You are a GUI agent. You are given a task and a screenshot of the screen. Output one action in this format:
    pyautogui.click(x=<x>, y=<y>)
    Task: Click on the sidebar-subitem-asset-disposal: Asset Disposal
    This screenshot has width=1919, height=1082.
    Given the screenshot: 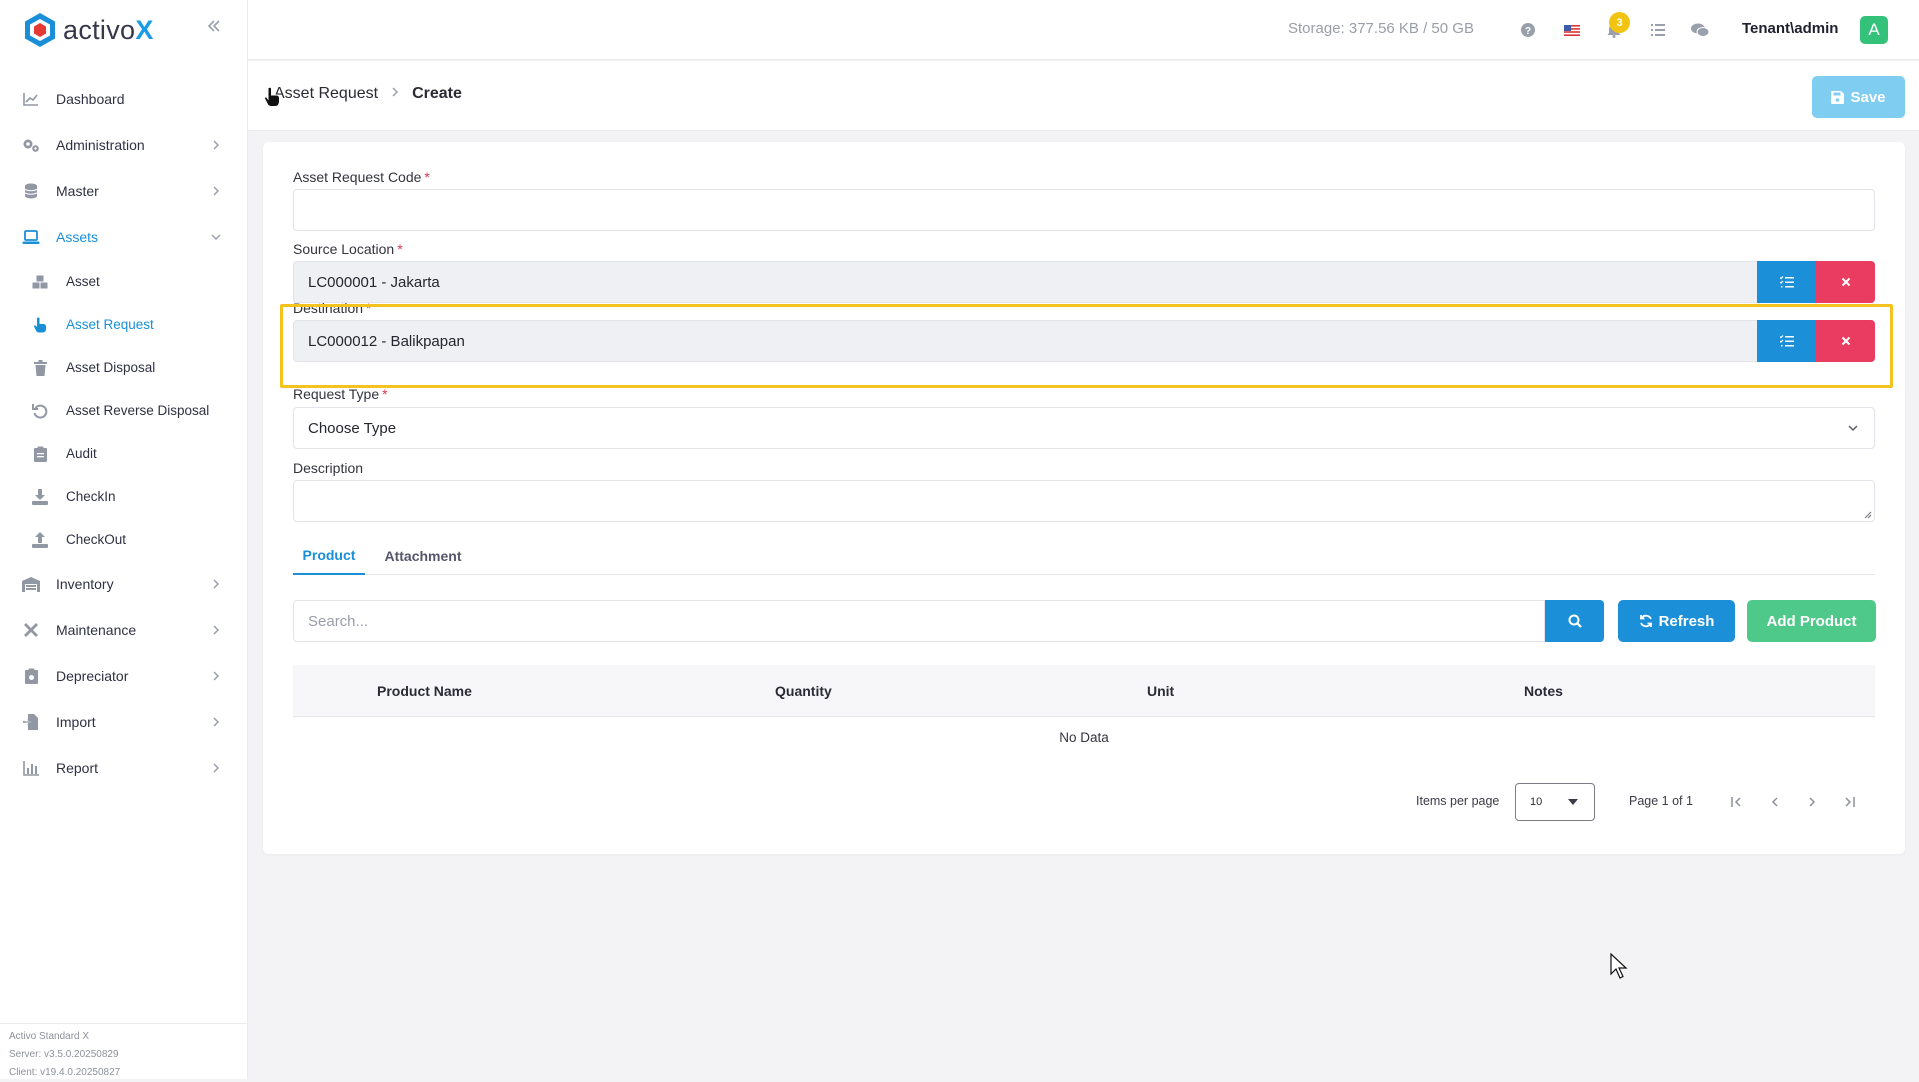 What is the action you would take?
    pyautogui.click(x=124, y=367)
    